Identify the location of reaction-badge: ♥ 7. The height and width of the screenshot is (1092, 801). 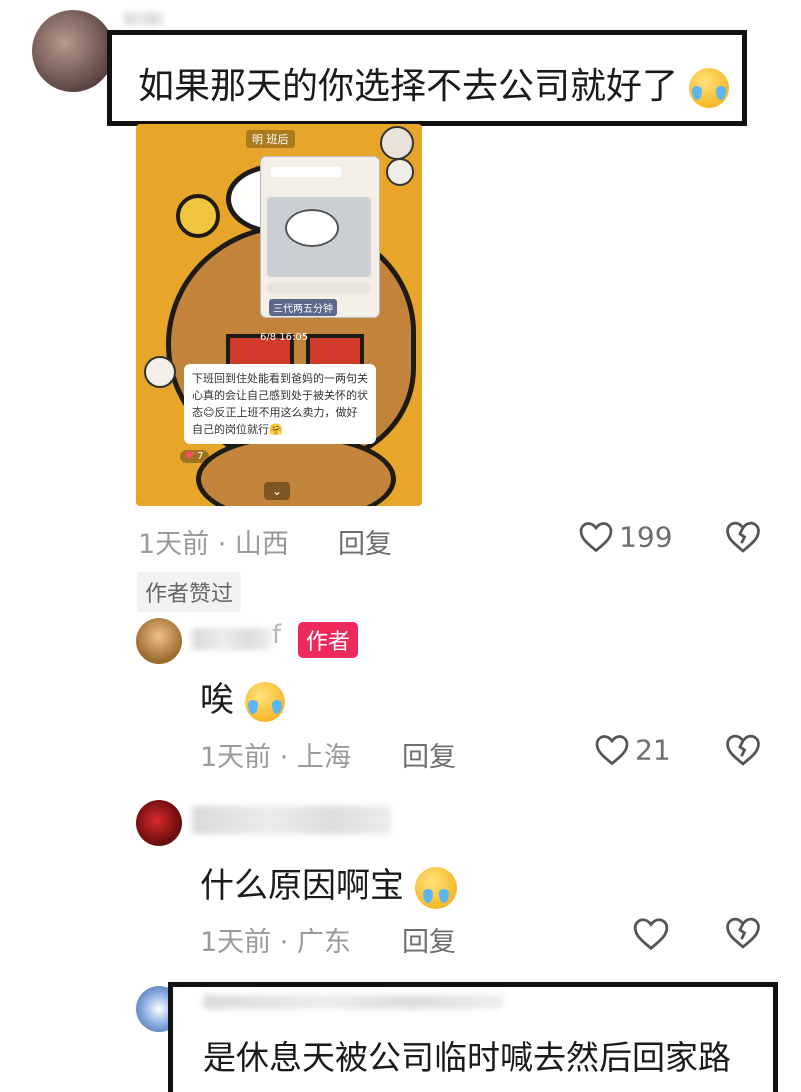
(194, 456).